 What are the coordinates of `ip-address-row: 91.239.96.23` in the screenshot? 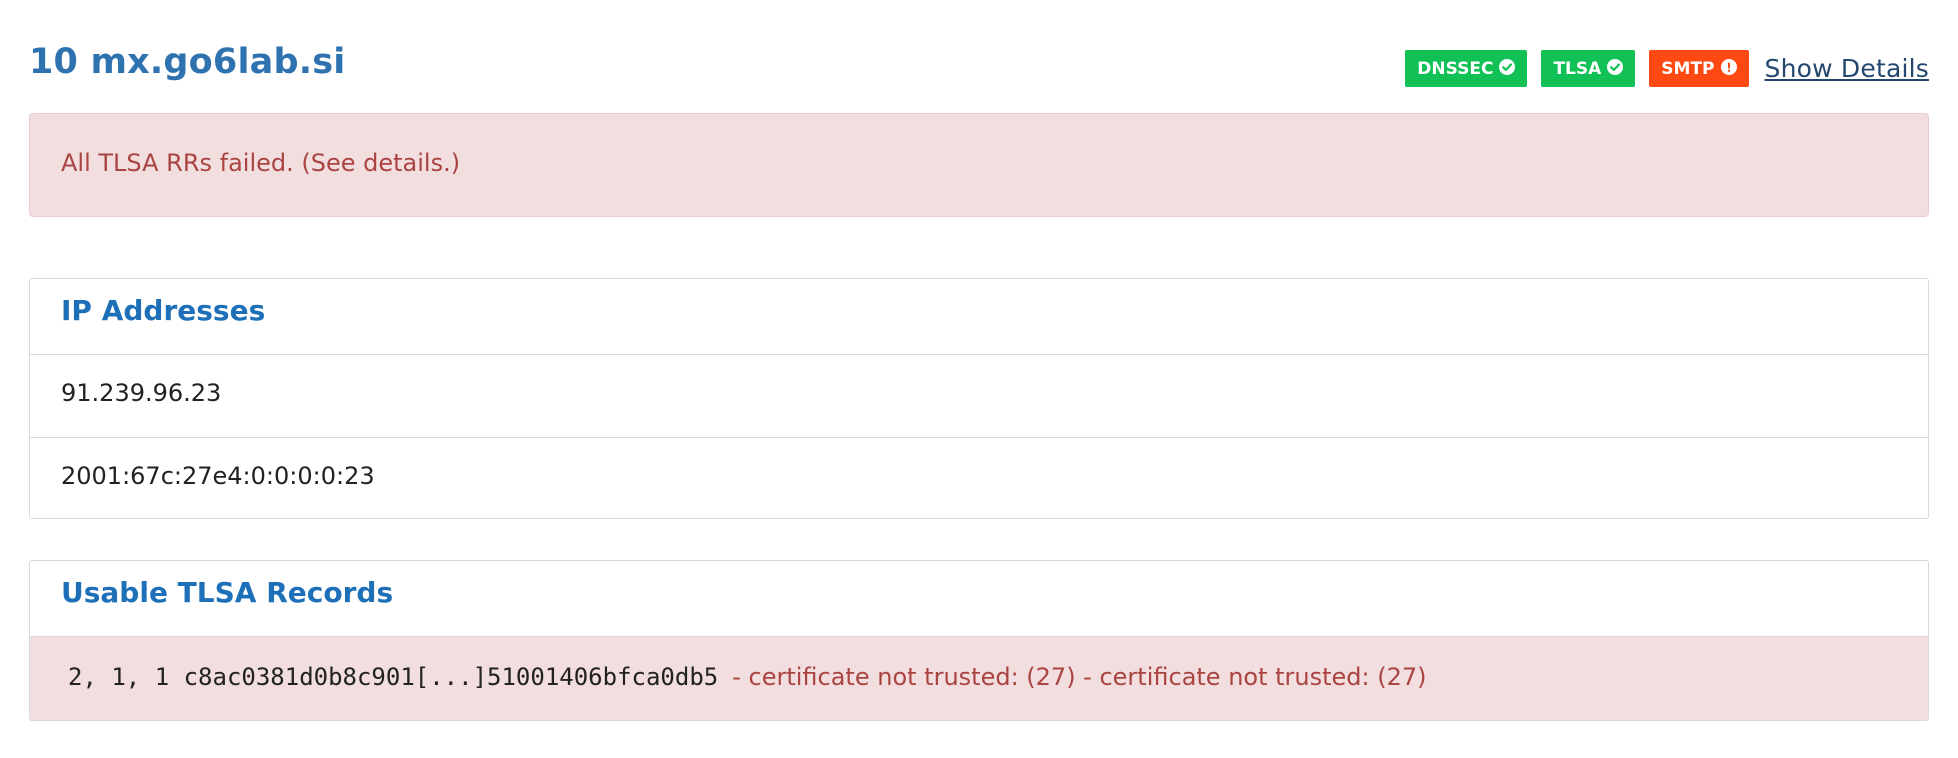 It's located at (141, 393).